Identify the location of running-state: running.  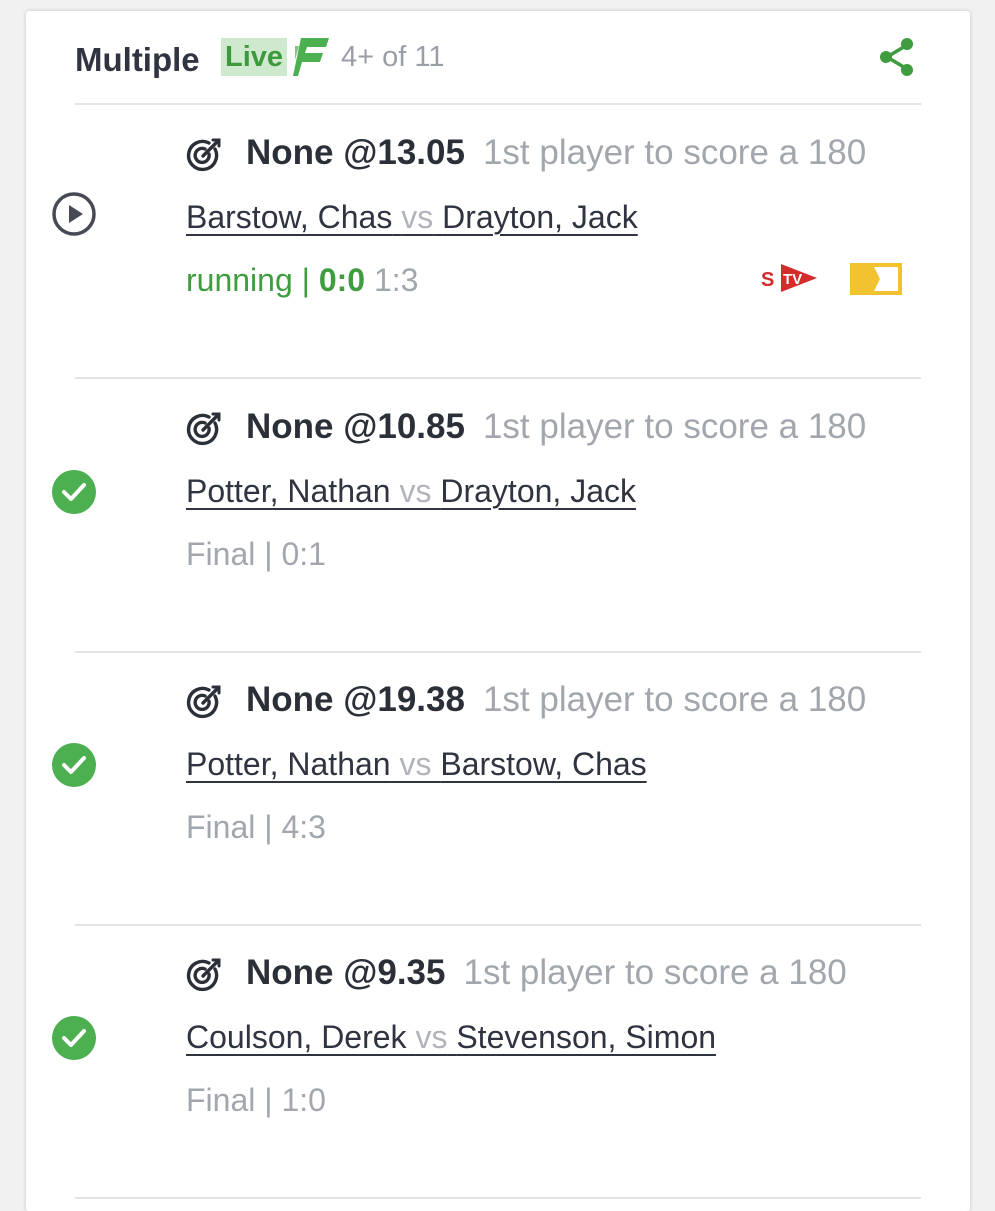
(239, 280).